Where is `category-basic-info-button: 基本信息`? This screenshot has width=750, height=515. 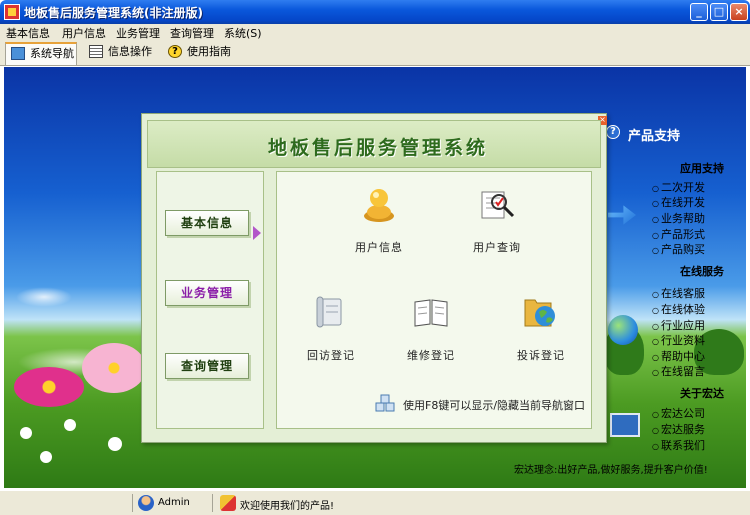
category-basic-info-button: 基本信息 is located at coordinates (207, 223).